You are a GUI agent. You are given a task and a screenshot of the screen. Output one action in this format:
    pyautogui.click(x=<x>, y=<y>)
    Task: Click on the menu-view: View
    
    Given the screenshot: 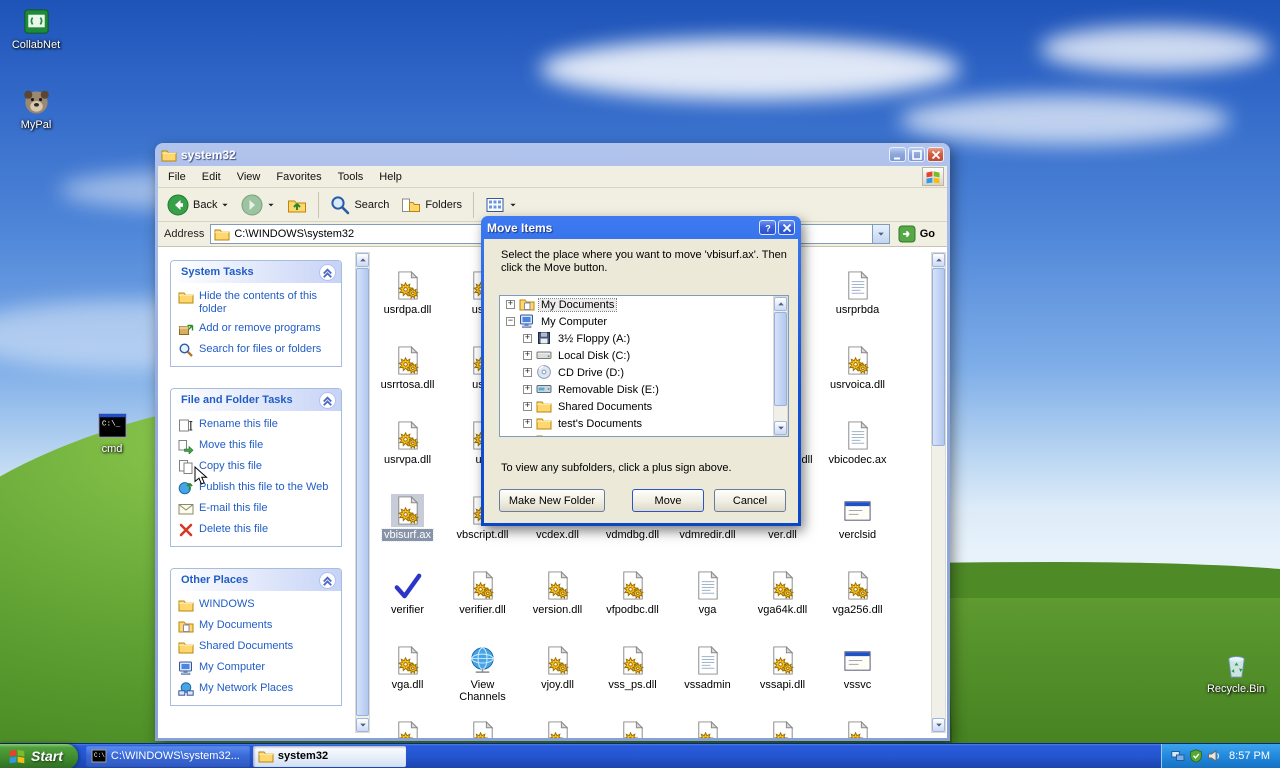 What is the action you would take?
    pyautogui.click(x=249, y=177)
    